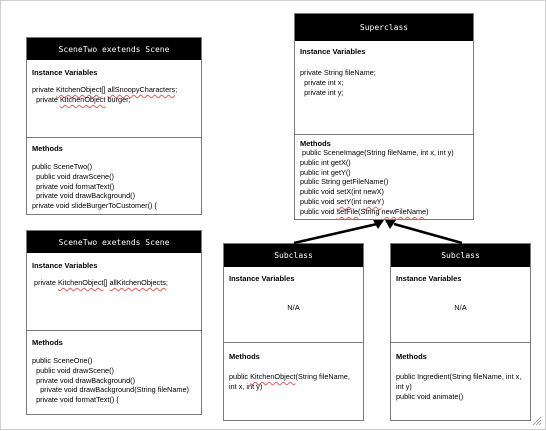  Describe the element at coordinates (428, 233) in the screenshot. I see `inheritance-line-right` at that location.